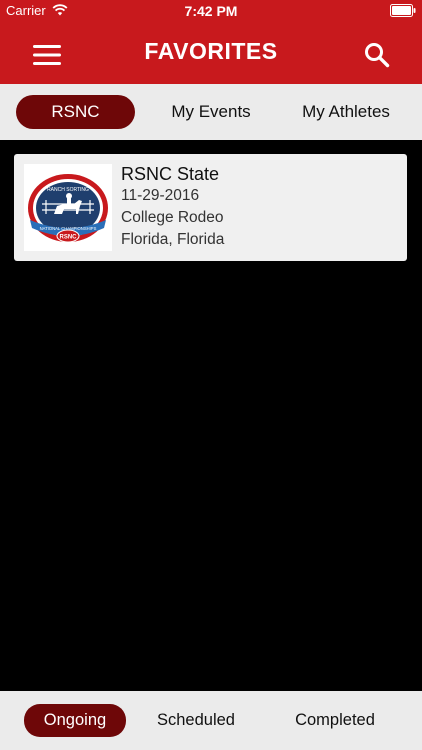 The image size is (422, 750). What do you see at coordinates (68, 238) in the screenshot?
I see `logo-badge-text: RSNC` at bounding box center [68, 238].